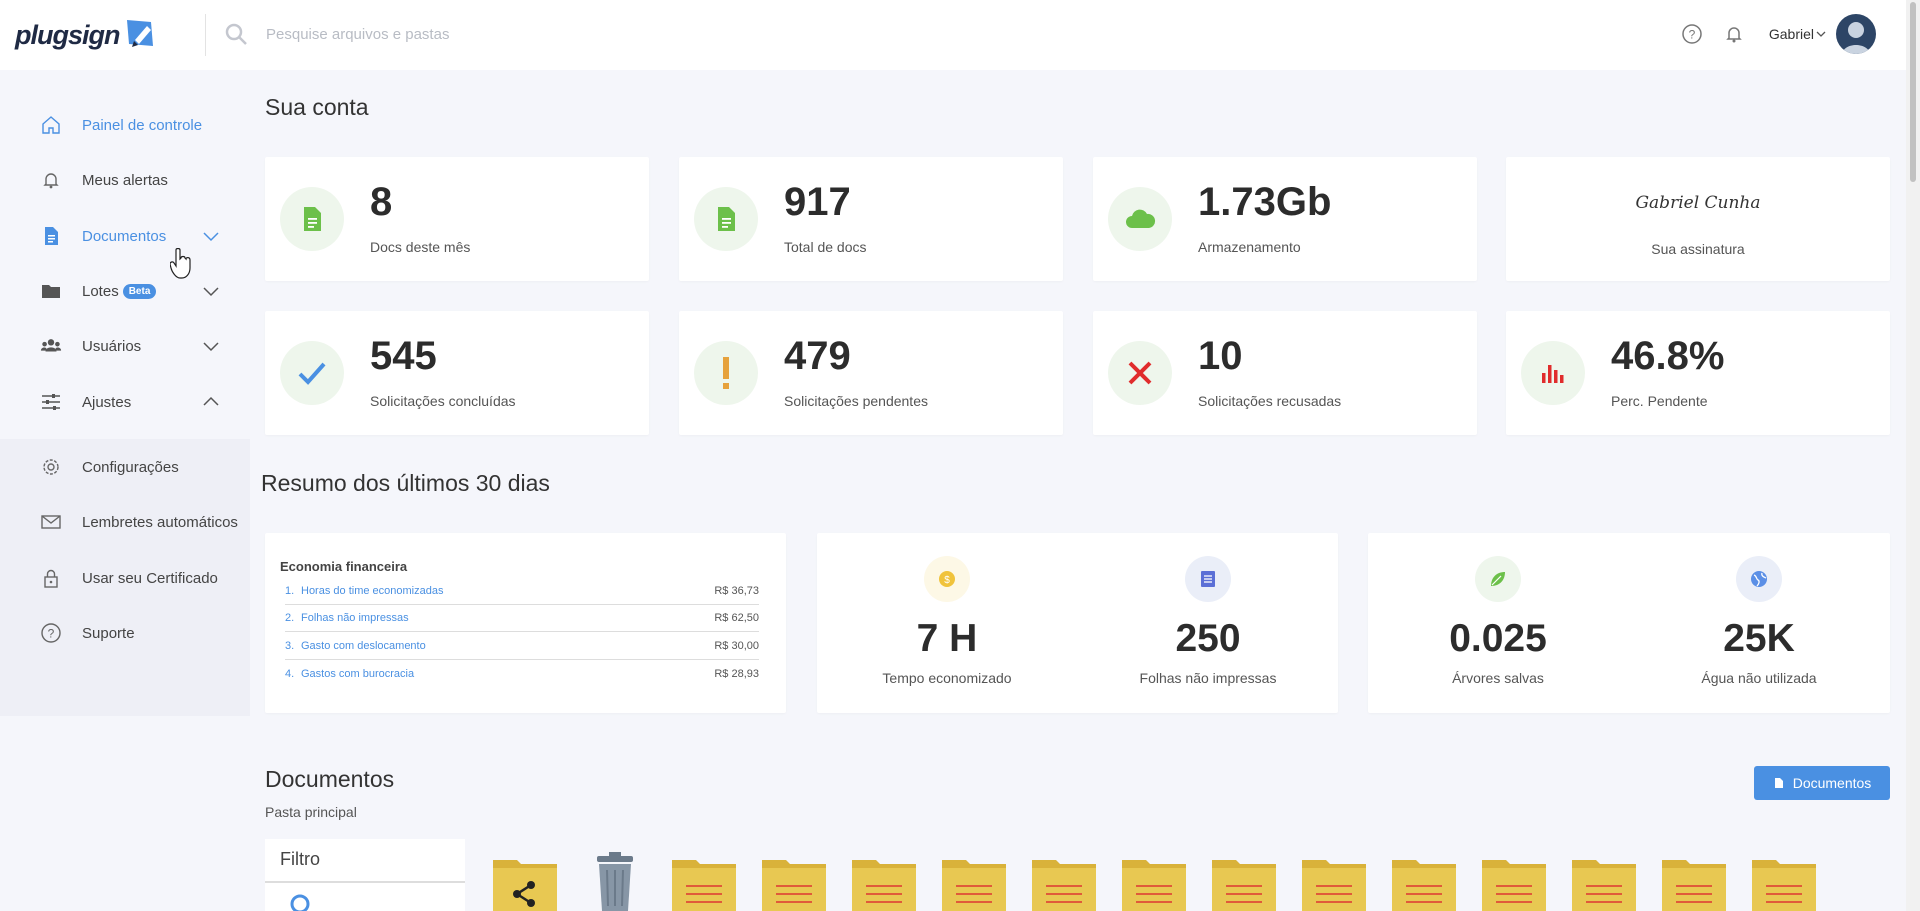 This screenshot has height=911, width=1920. Describe the element at coordinates (1498, 621) in the screenshot. I see `metric-trees: 0.025 Árvores salvas` at that location.